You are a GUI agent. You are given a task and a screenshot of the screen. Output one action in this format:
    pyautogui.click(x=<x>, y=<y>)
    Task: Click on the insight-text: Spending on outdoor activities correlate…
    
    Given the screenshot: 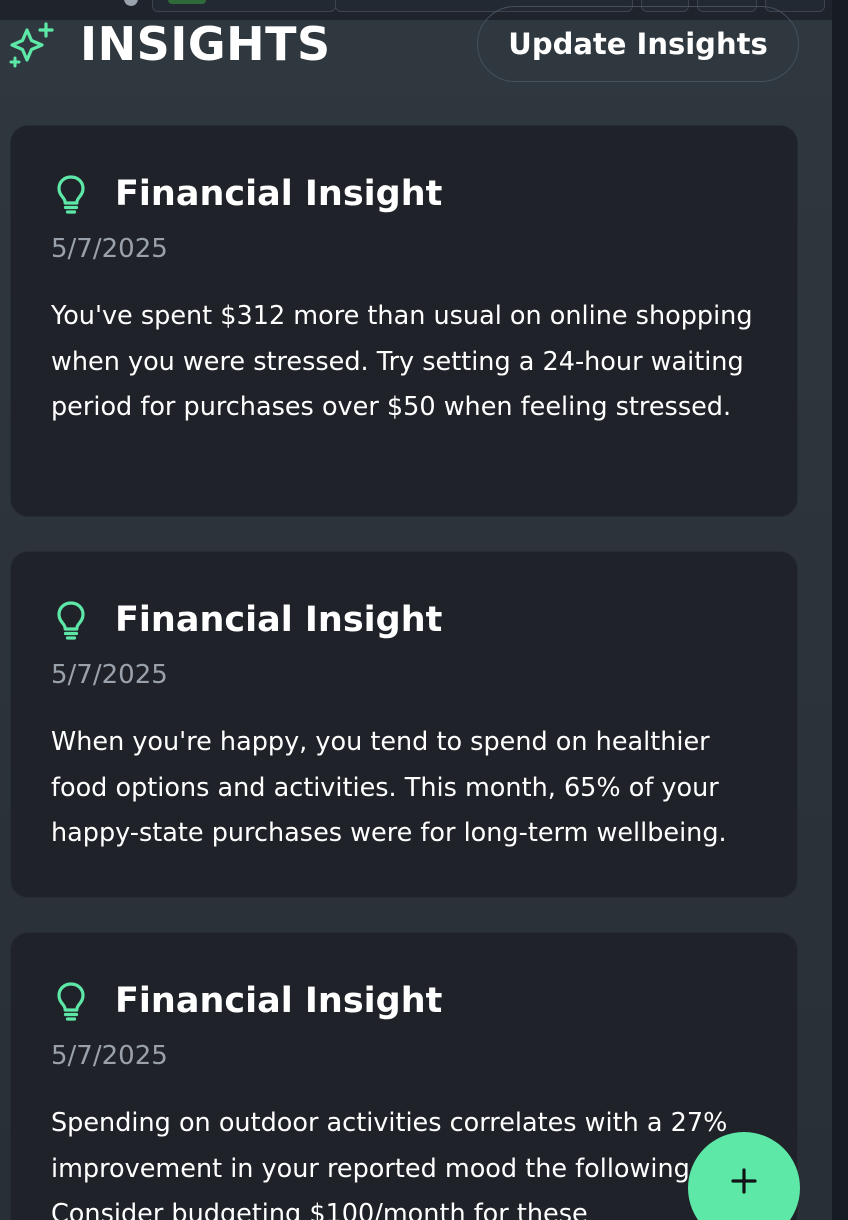 What is the action you would take?
    pyautogui.click(x=400, y=1164)
    